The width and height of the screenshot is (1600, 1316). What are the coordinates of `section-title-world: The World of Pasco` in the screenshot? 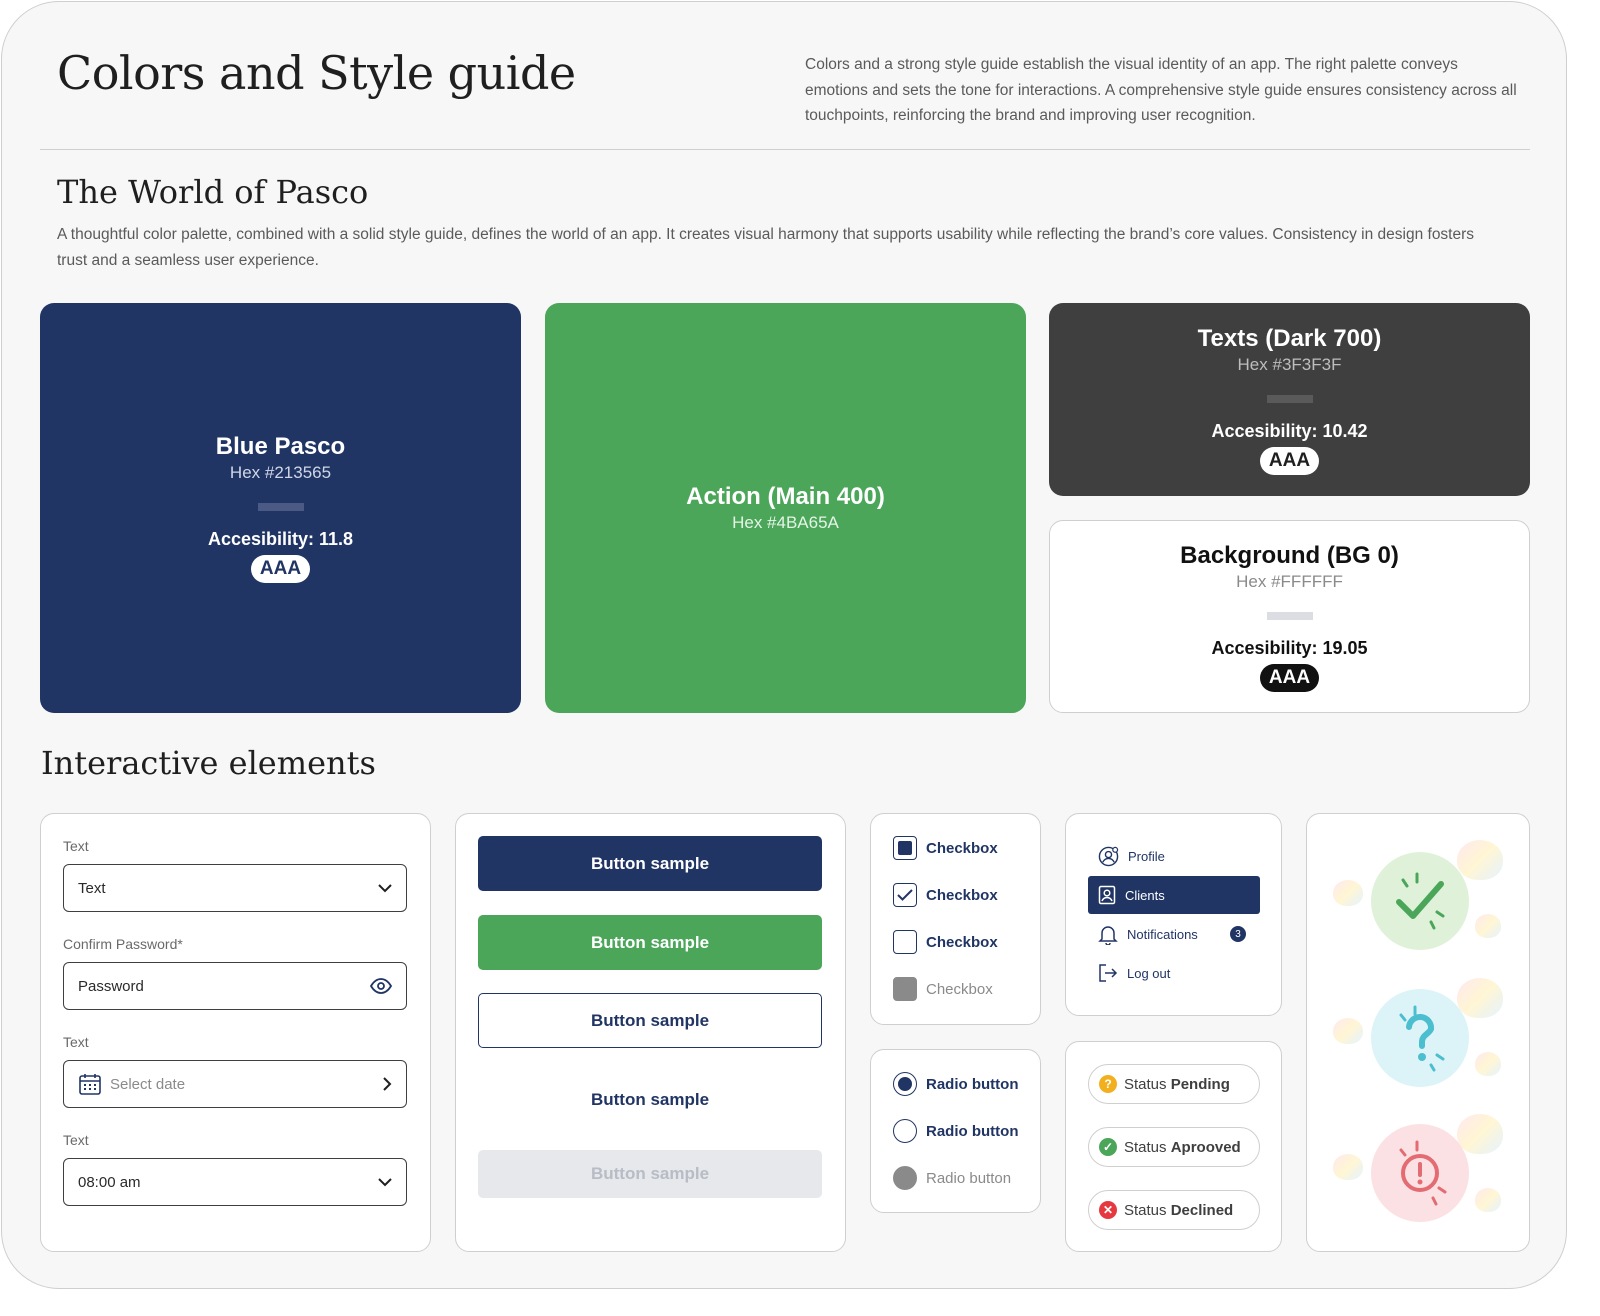 It's located at (213, 192).